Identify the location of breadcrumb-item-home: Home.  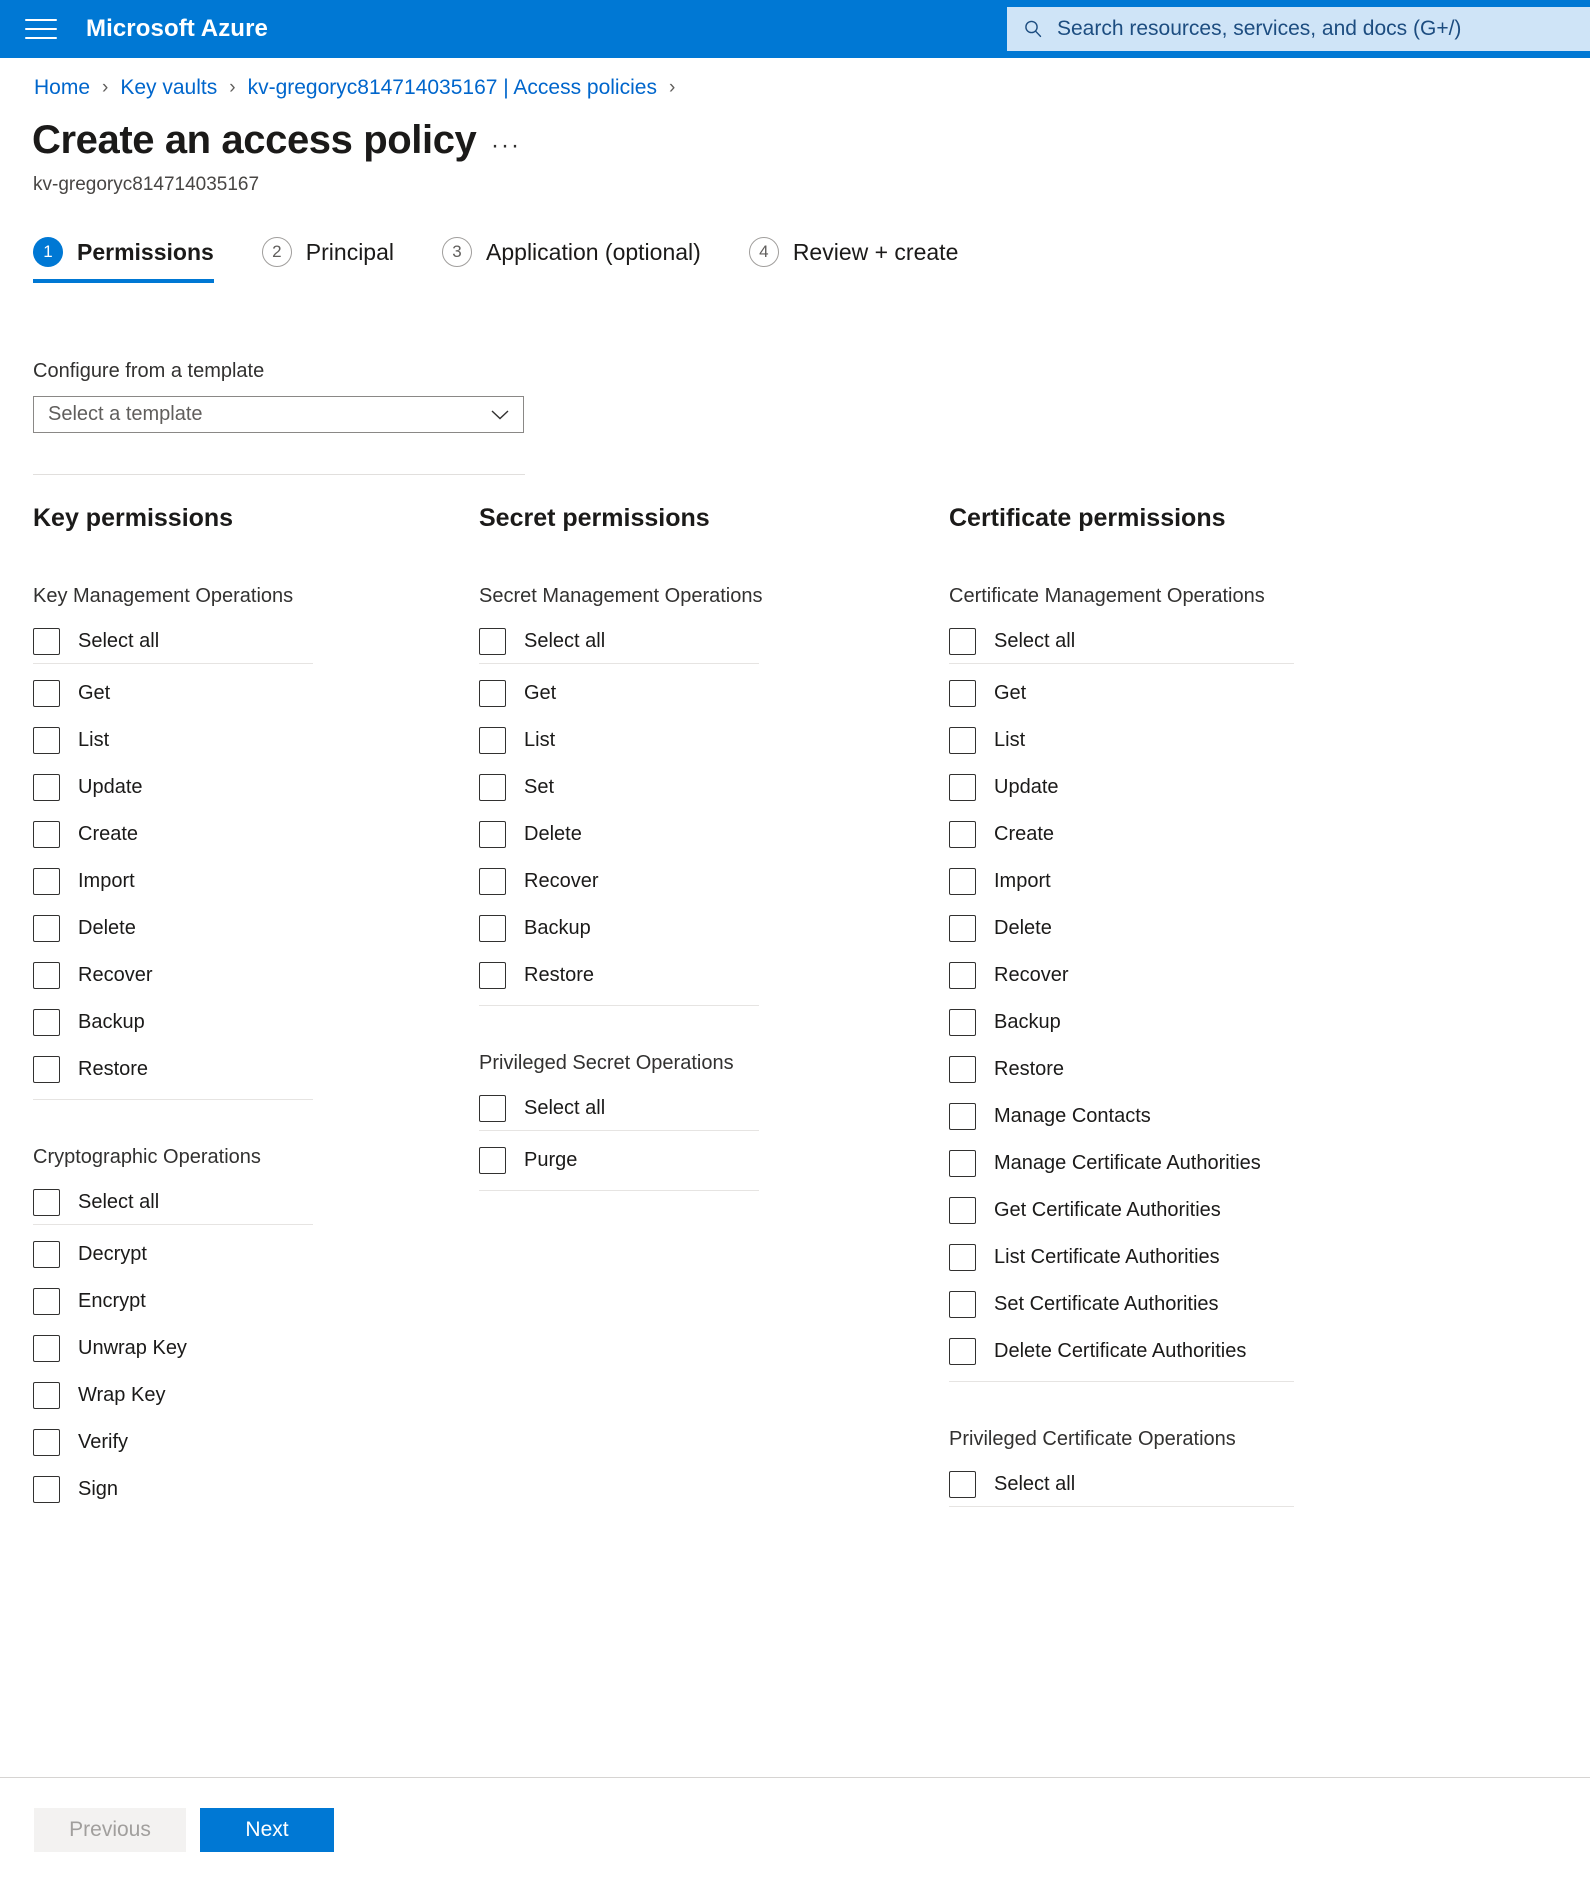
(62, 88).